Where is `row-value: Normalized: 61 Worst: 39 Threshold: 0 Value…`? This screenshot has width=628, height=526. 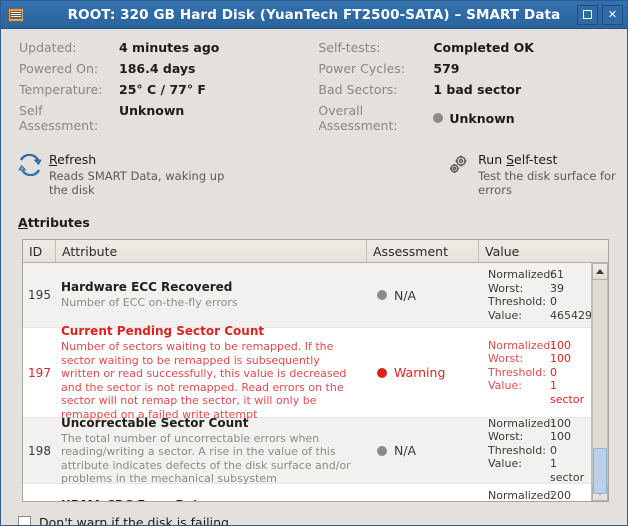
row-value: Normalized: 61 Worst: 39 Threshold: 0 Value… is located at coordinates (535, 295).